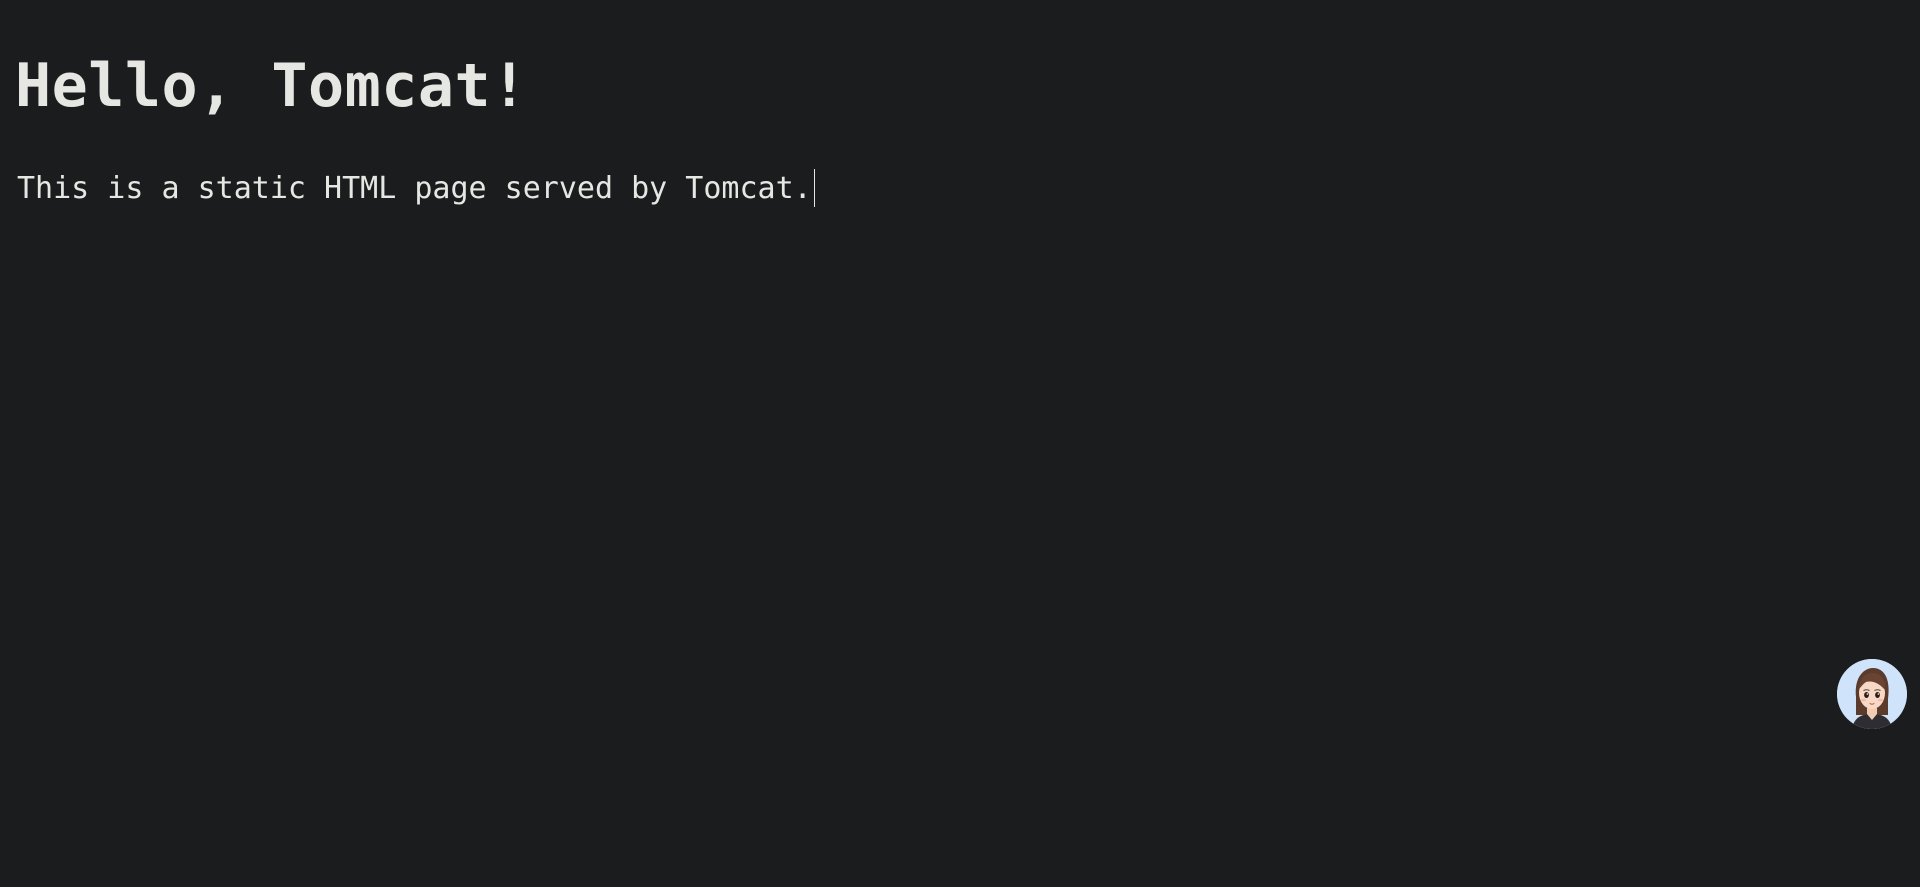 The width and height of the screenshot is (1920, 887). What do you see at coordinates (271, 86) in the screenshot?
I see `page-heading: Hello, Tomcat!` at bounding box center [271, 86].